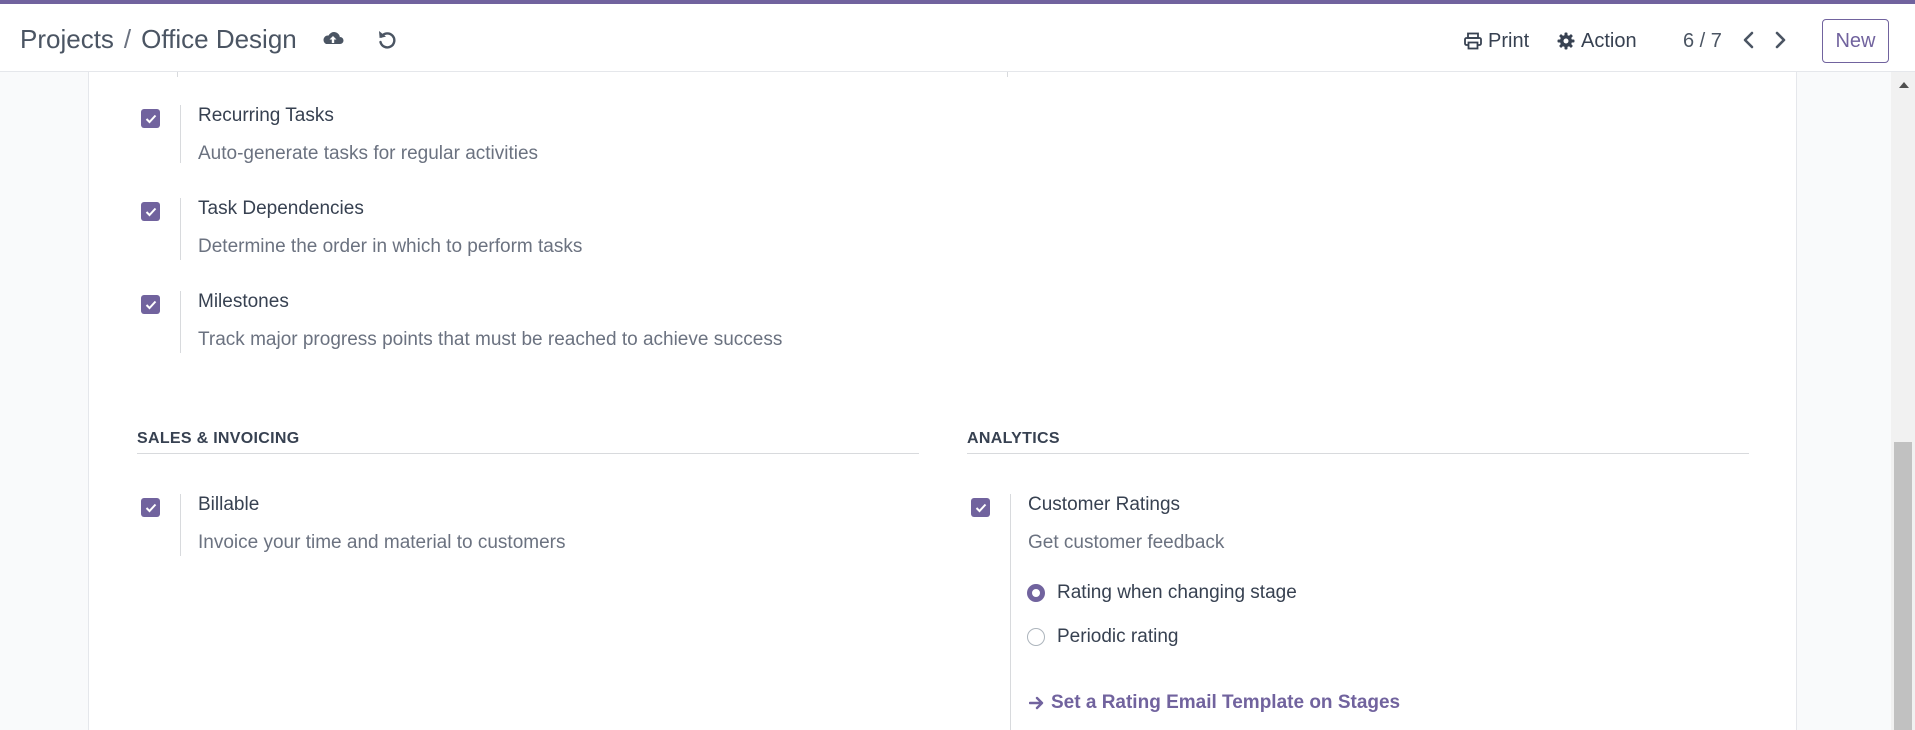 Image resolution: width=1915 pixels, height=730 pixels. I want to click on sales-invoicing-rule, so click(528, 453).